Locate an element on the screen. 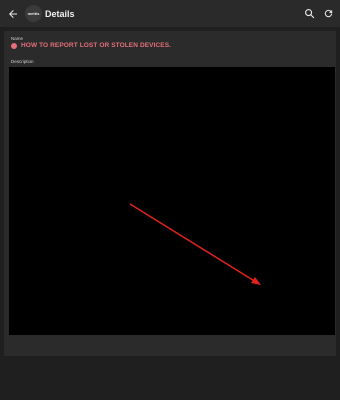  app-logo: mettis is located at coordinates (33, 13).